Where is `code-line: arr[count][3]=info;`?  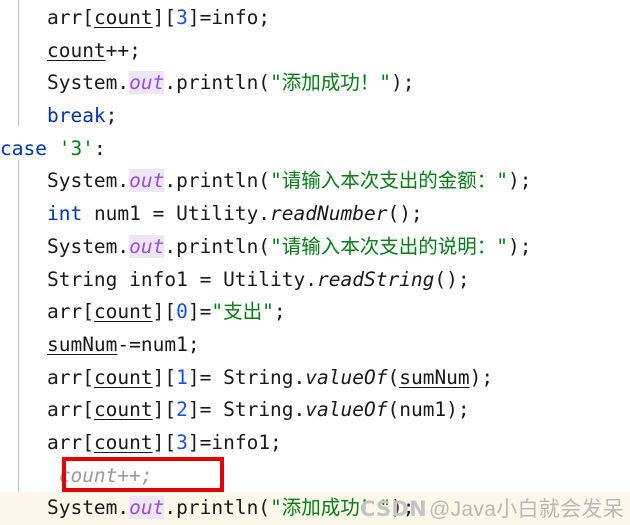
code-line: arr[count][3]=info; is located at coordinates (315, 18).